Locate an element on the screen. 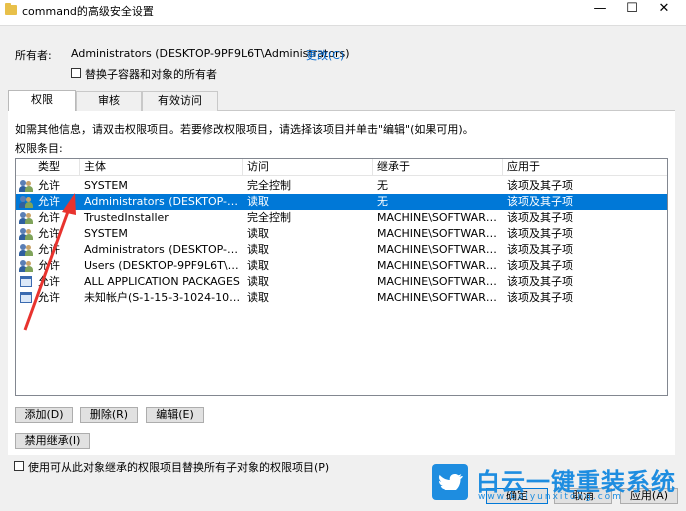 The image size is (686, 511). entries-label: 权限条目: is located at coordinates (39, 148).